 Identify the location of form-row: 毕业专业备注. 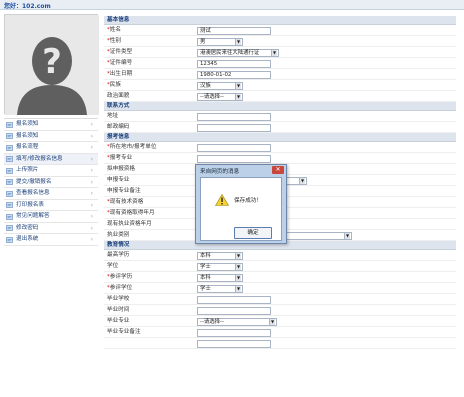
(280, 332).